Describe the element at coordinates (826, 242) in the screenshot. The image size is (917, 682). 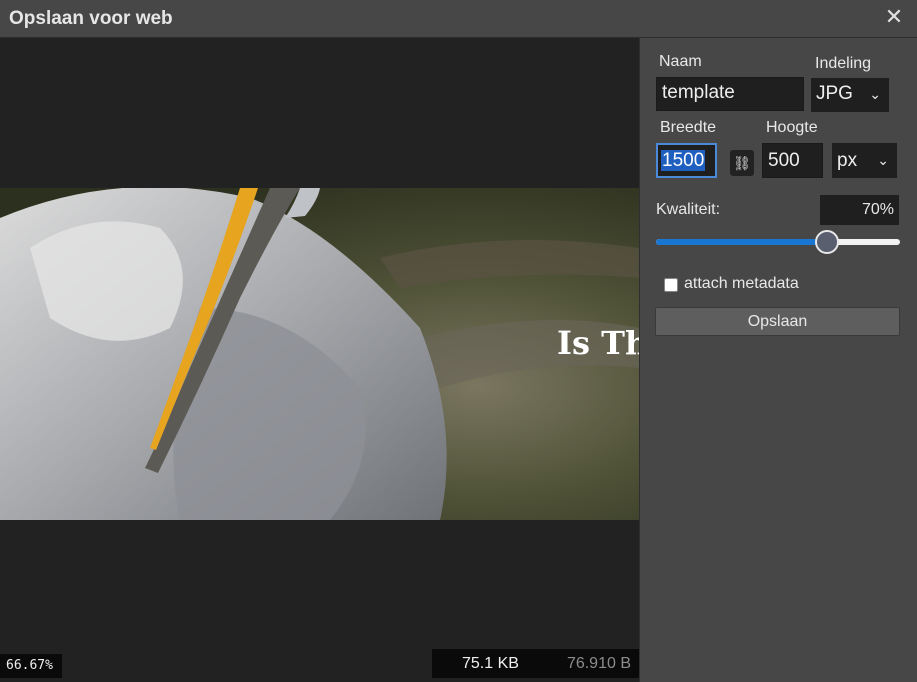
I see `slider-thumb` at that location.